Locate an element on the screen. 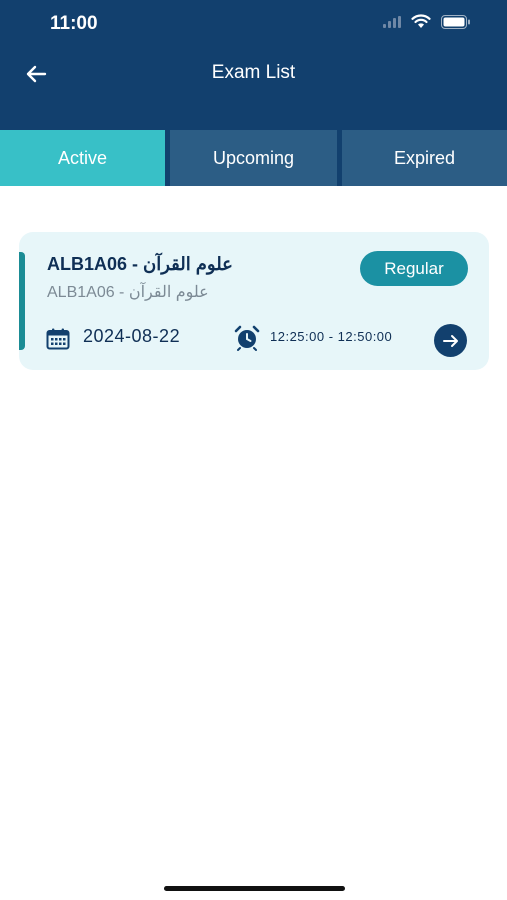 This screenshot has height=900, width=507. card-accent-bar is located at coordinates (22, 301).